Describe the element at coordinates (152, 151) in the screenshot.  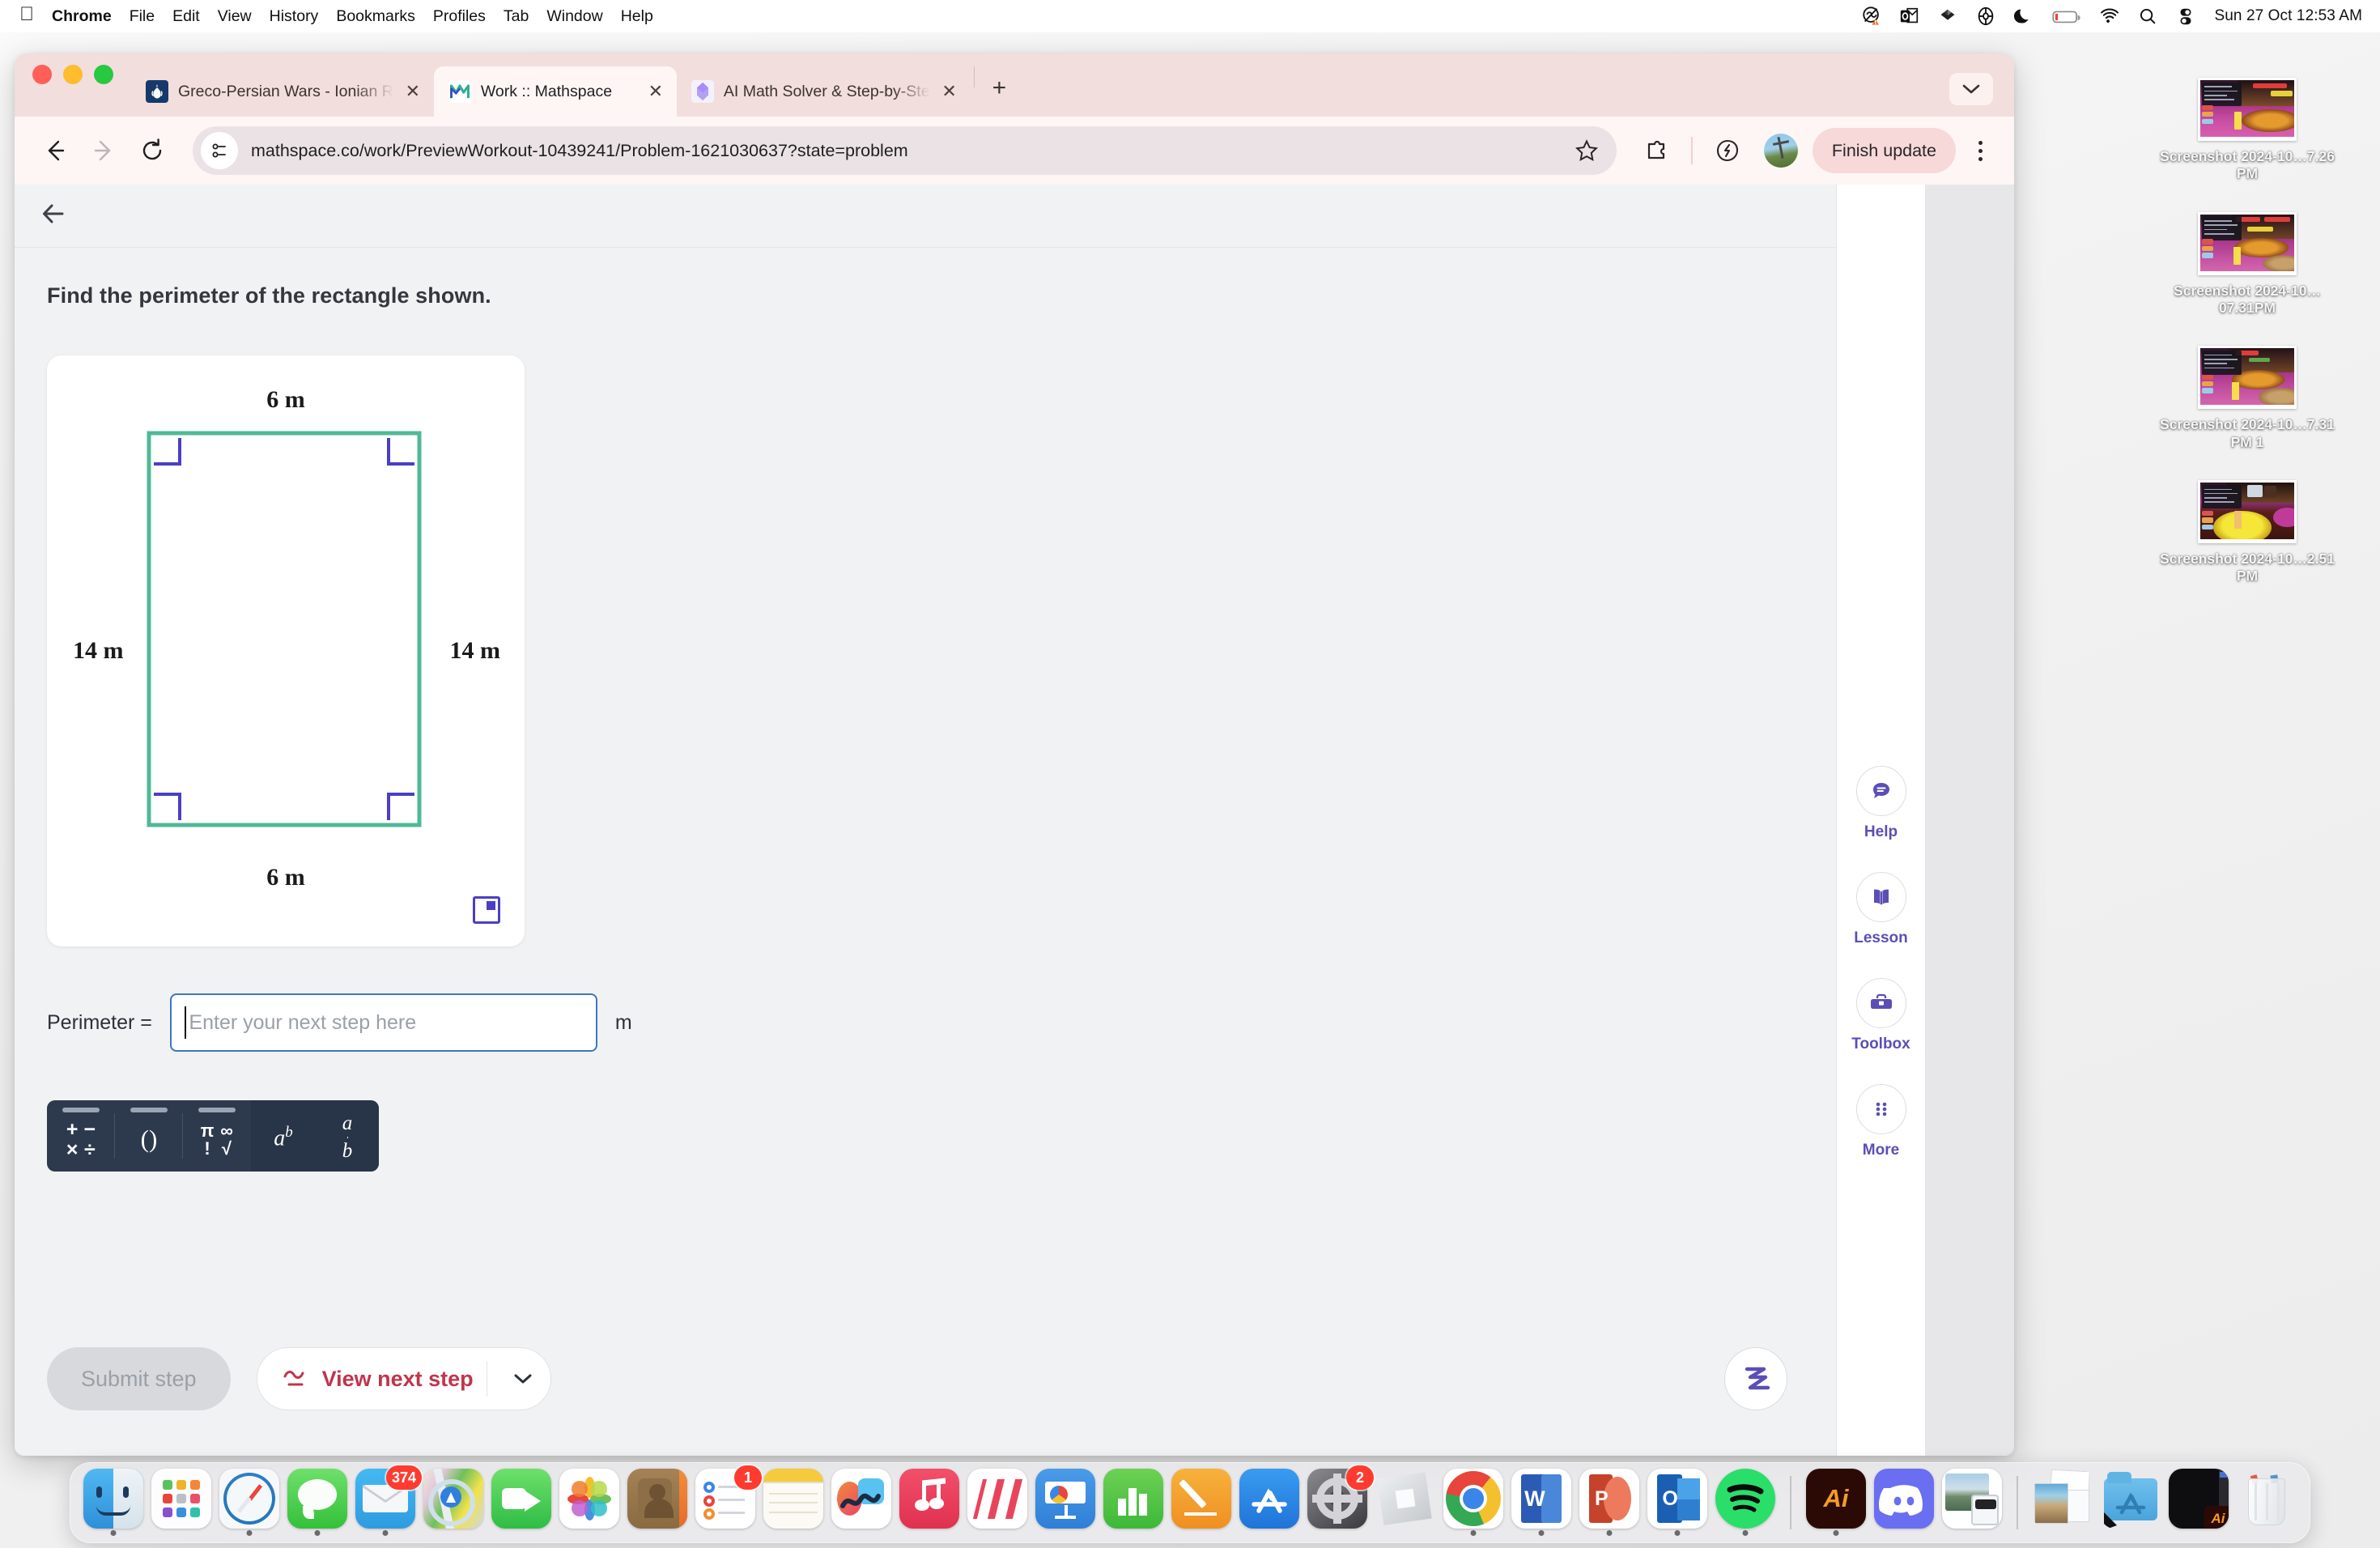
I see `reload-button` at that location.